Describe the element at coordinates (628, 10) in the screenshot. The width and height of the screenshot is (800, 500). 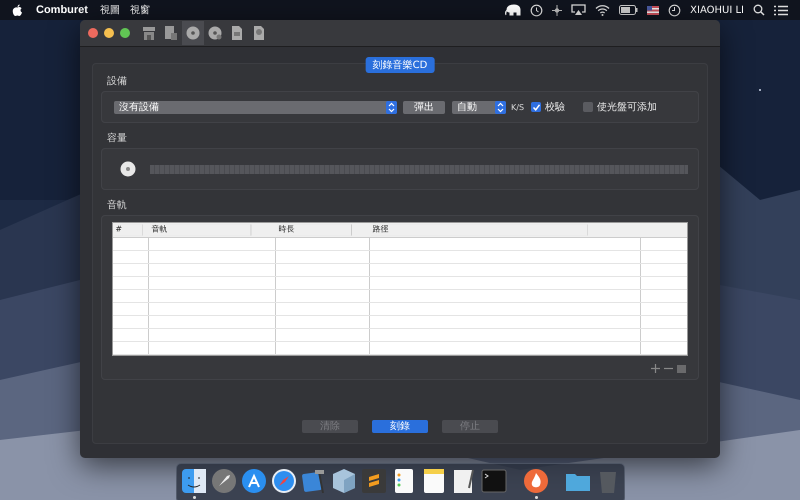
I see `battery-icon` at that location.